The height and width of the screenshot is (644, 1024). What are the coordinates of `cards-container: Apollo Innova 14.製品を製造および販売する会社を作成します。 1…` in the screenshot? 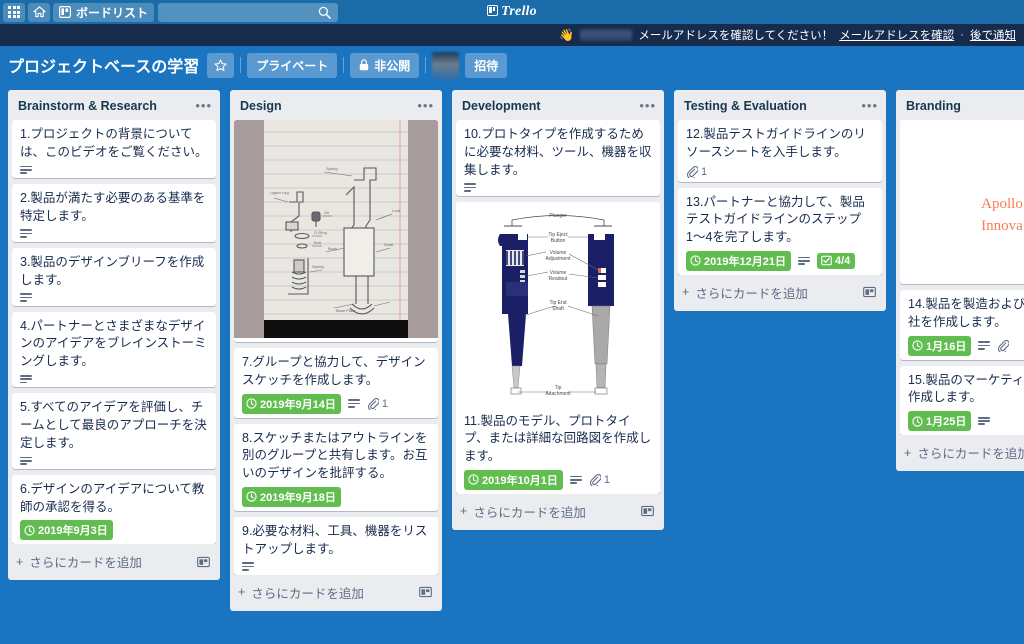 It's located at (960, 277).